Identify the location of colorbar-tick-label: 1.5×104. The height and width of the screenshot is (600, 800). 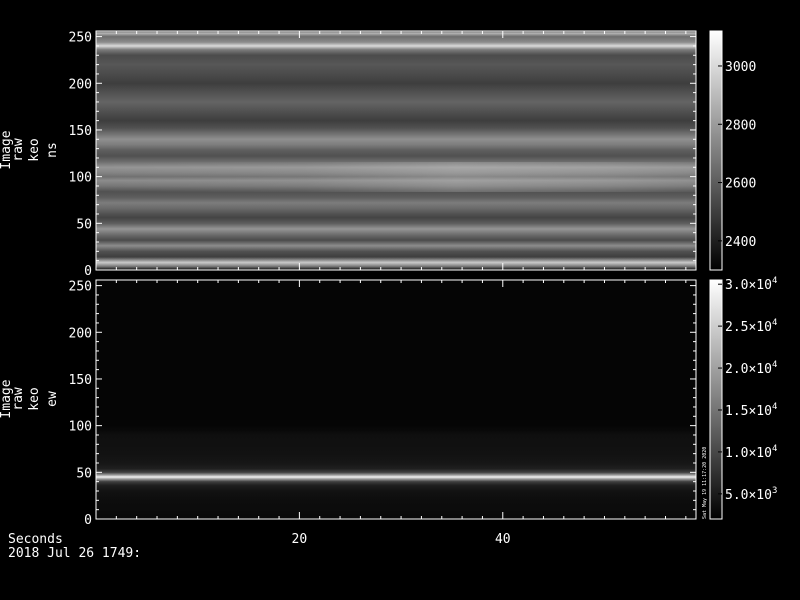
(751, 410).